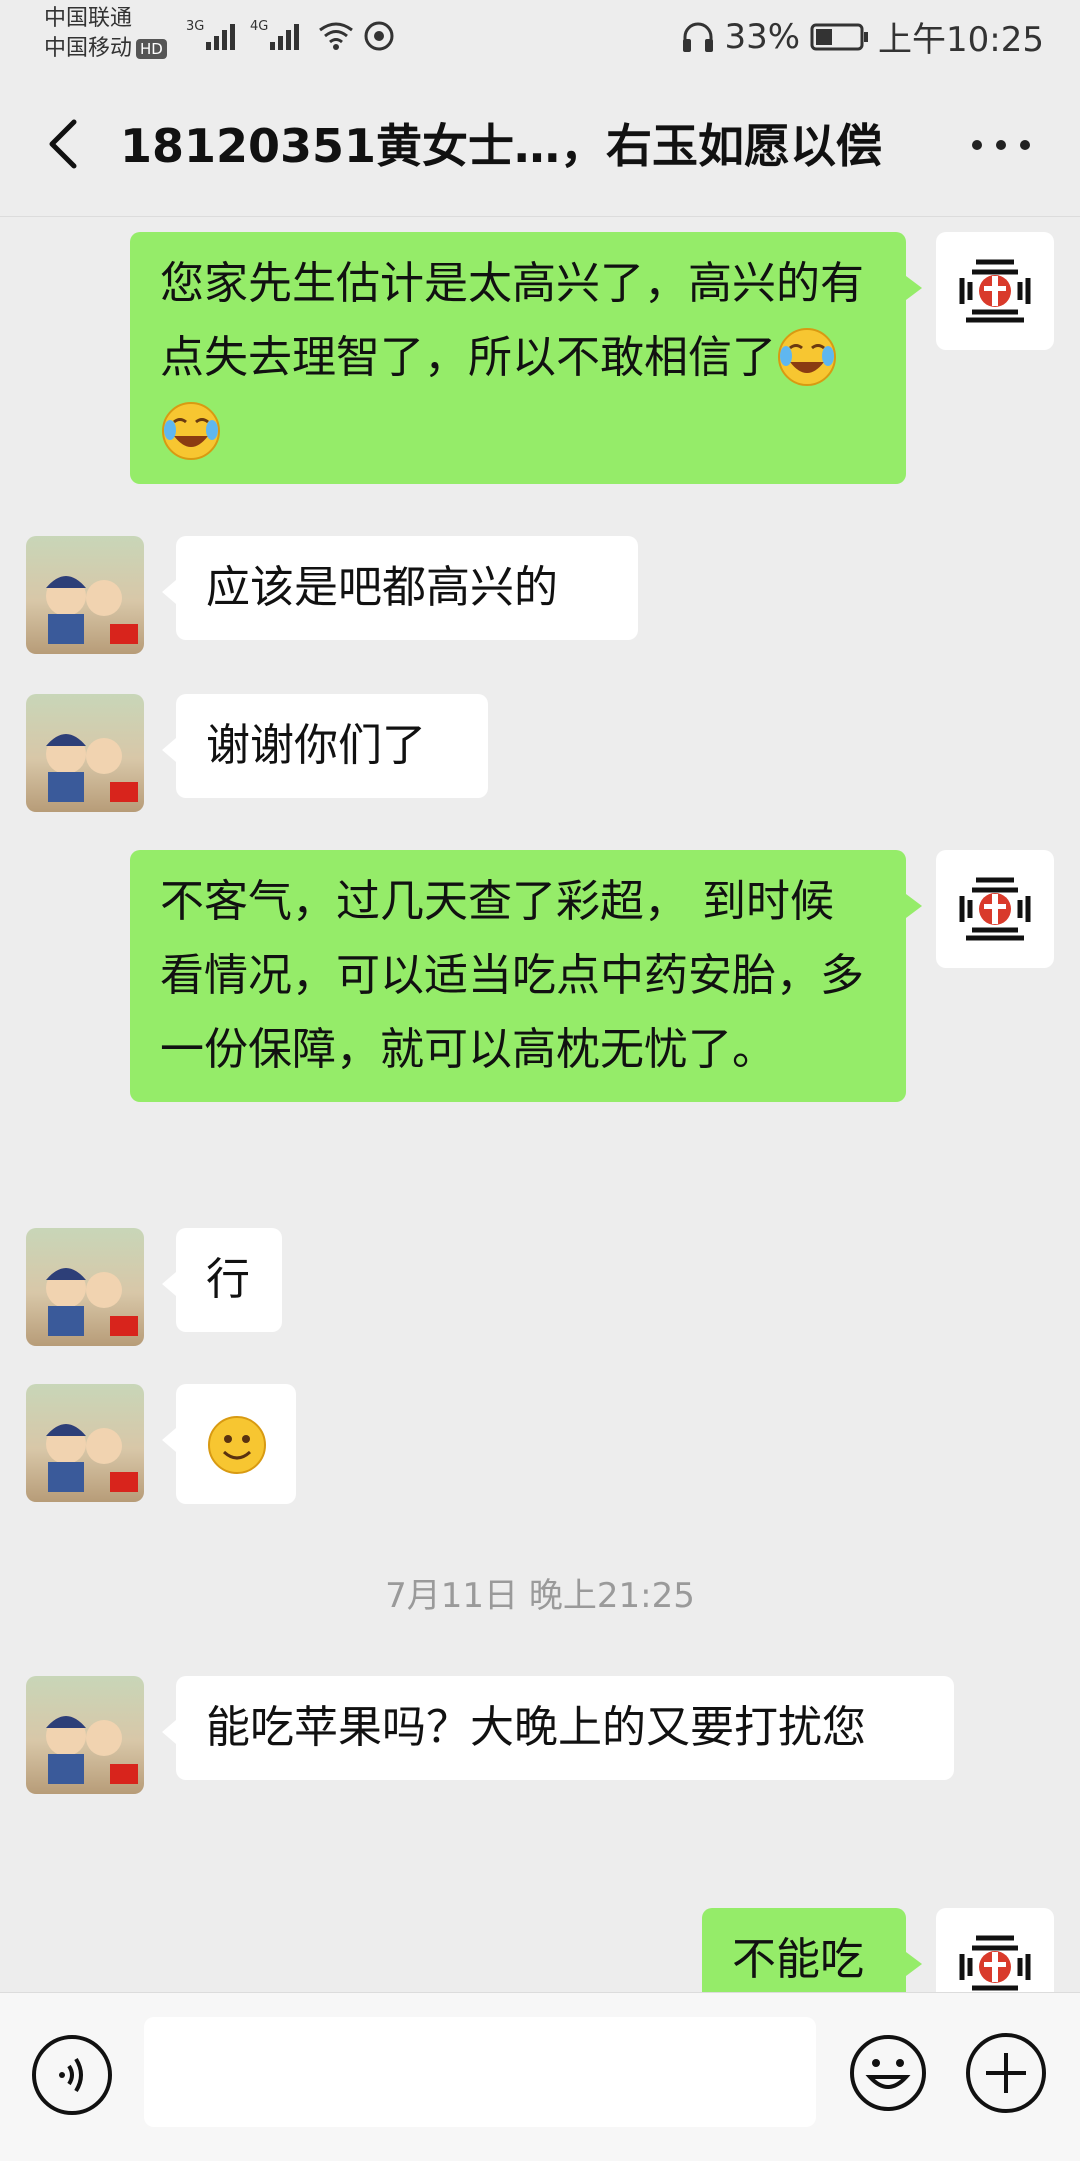 The height and width of the screenshot is (2161, 1080). What do you see at coordinates (259, 26) in the screenshot?
I see `svg-text: 4G` at bounding box center [259, 26].